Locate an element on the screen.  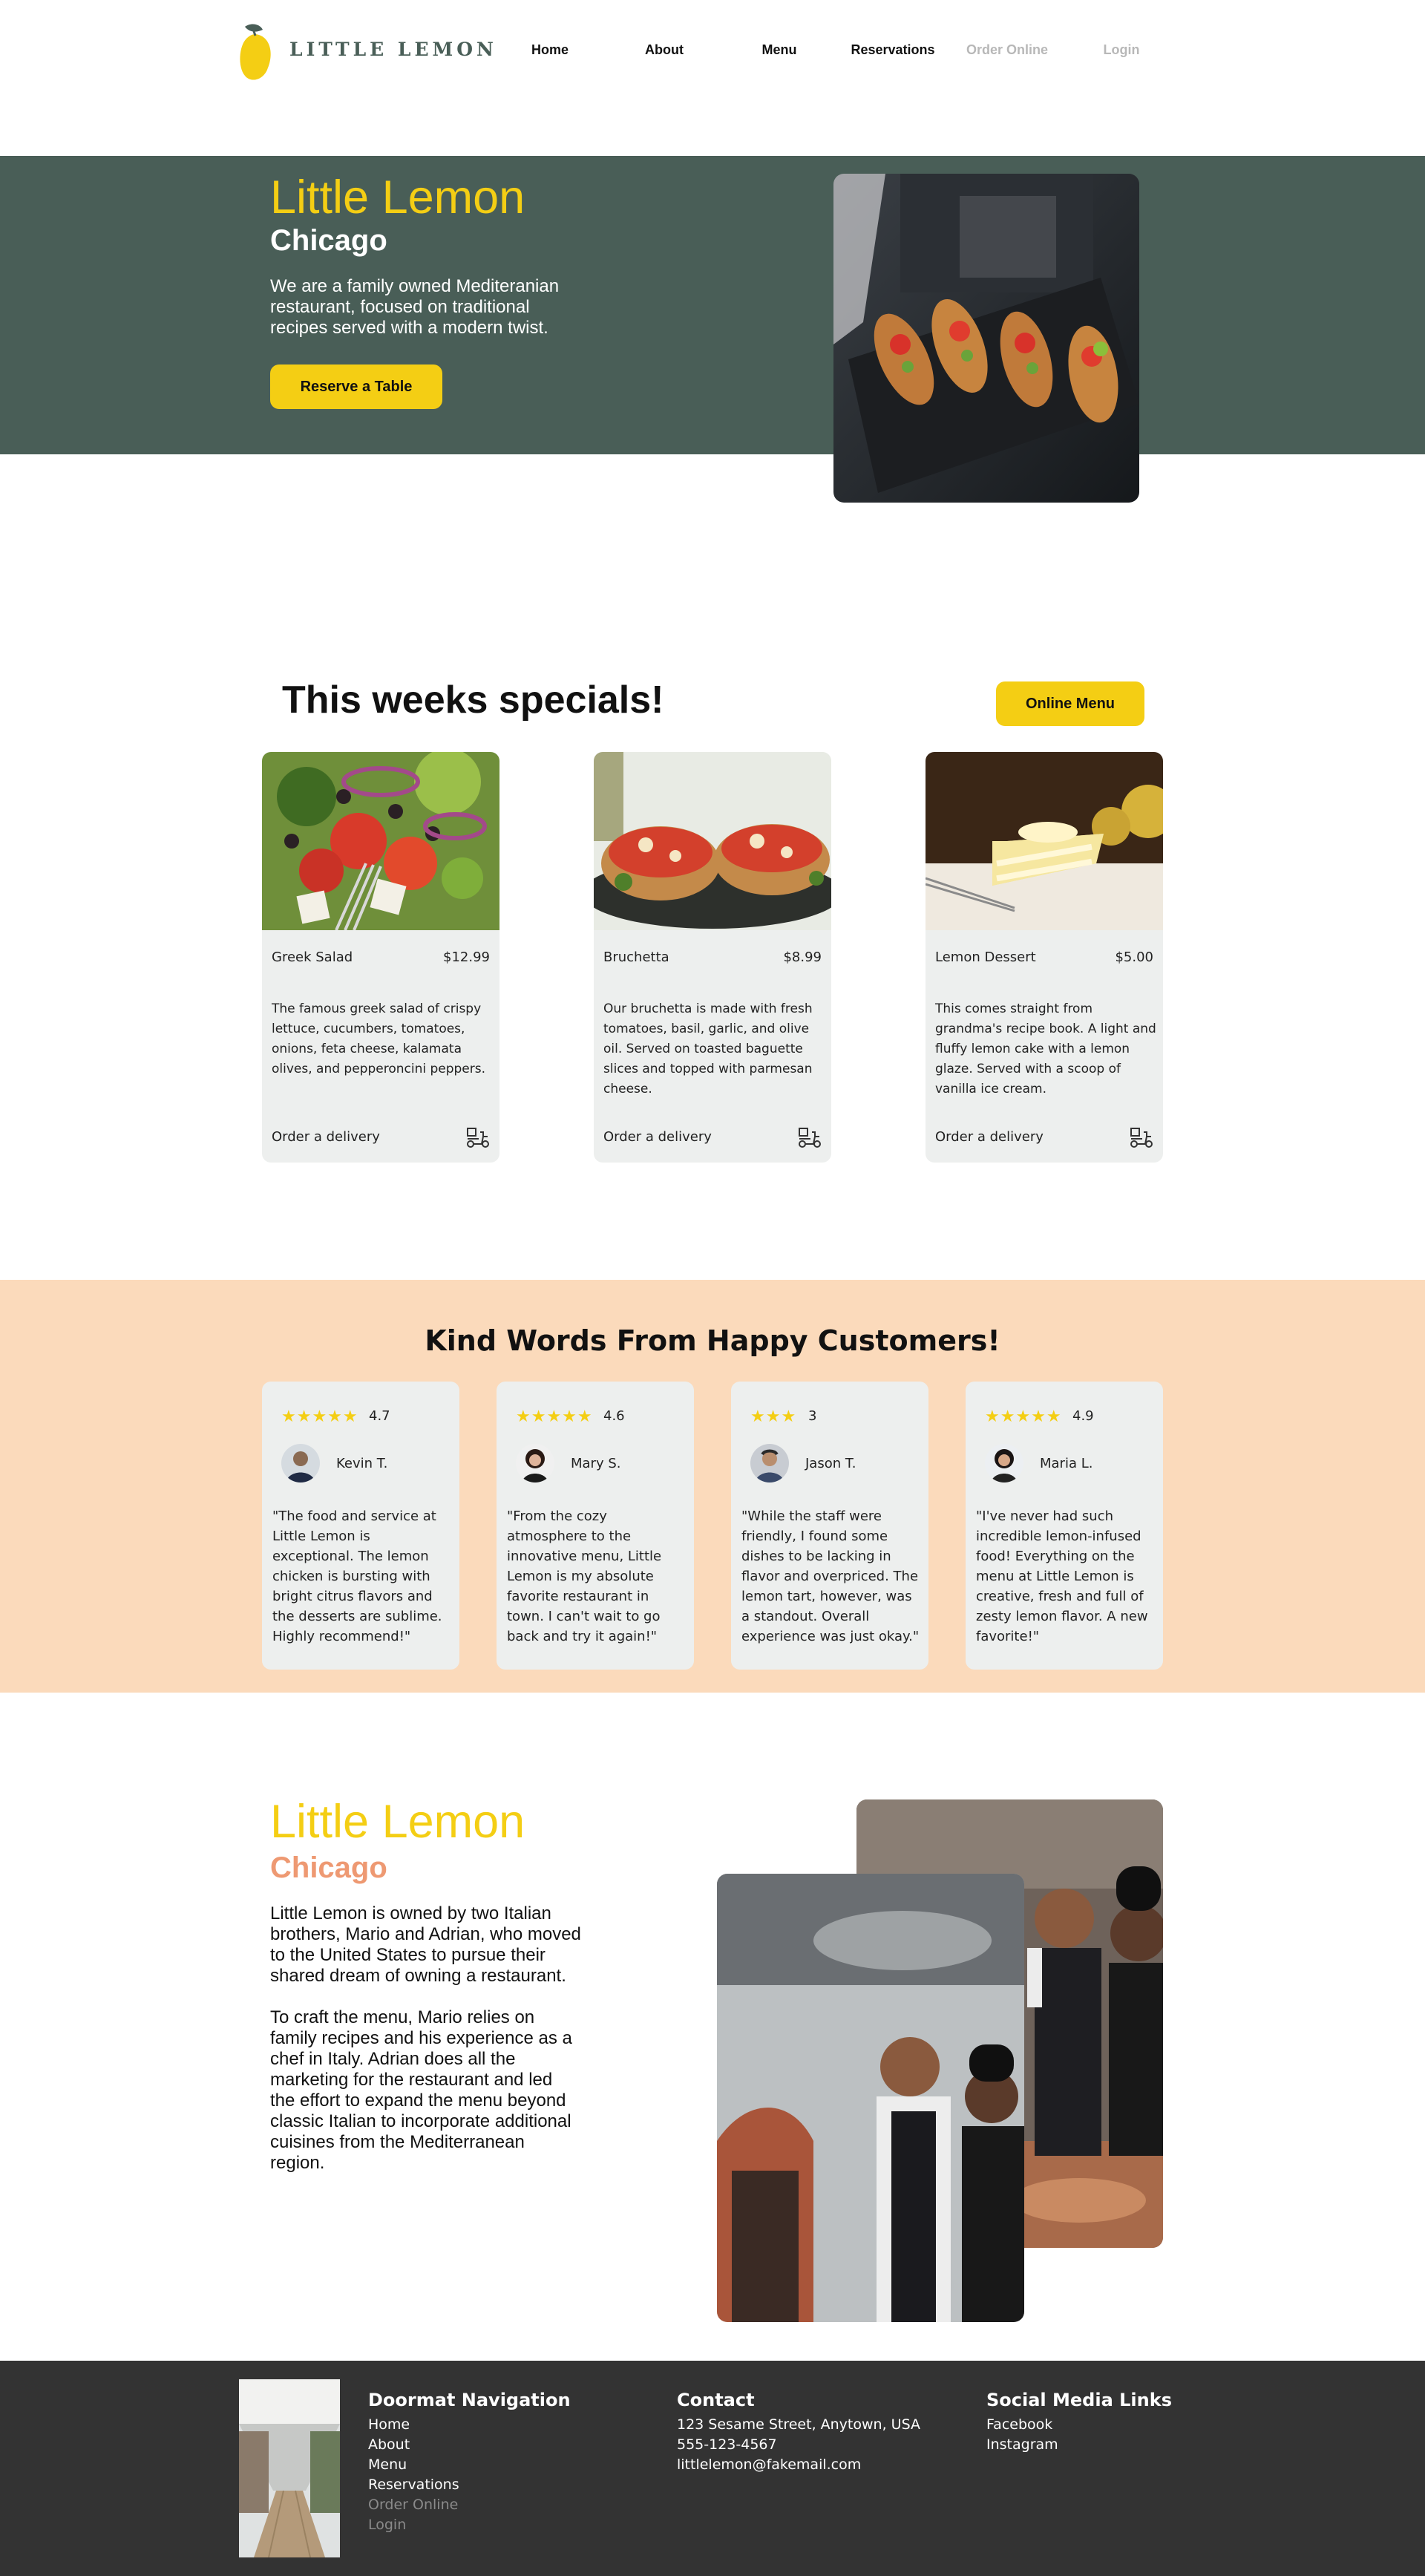
rating-value: 4.6 is located at coordinates (614, 1416).